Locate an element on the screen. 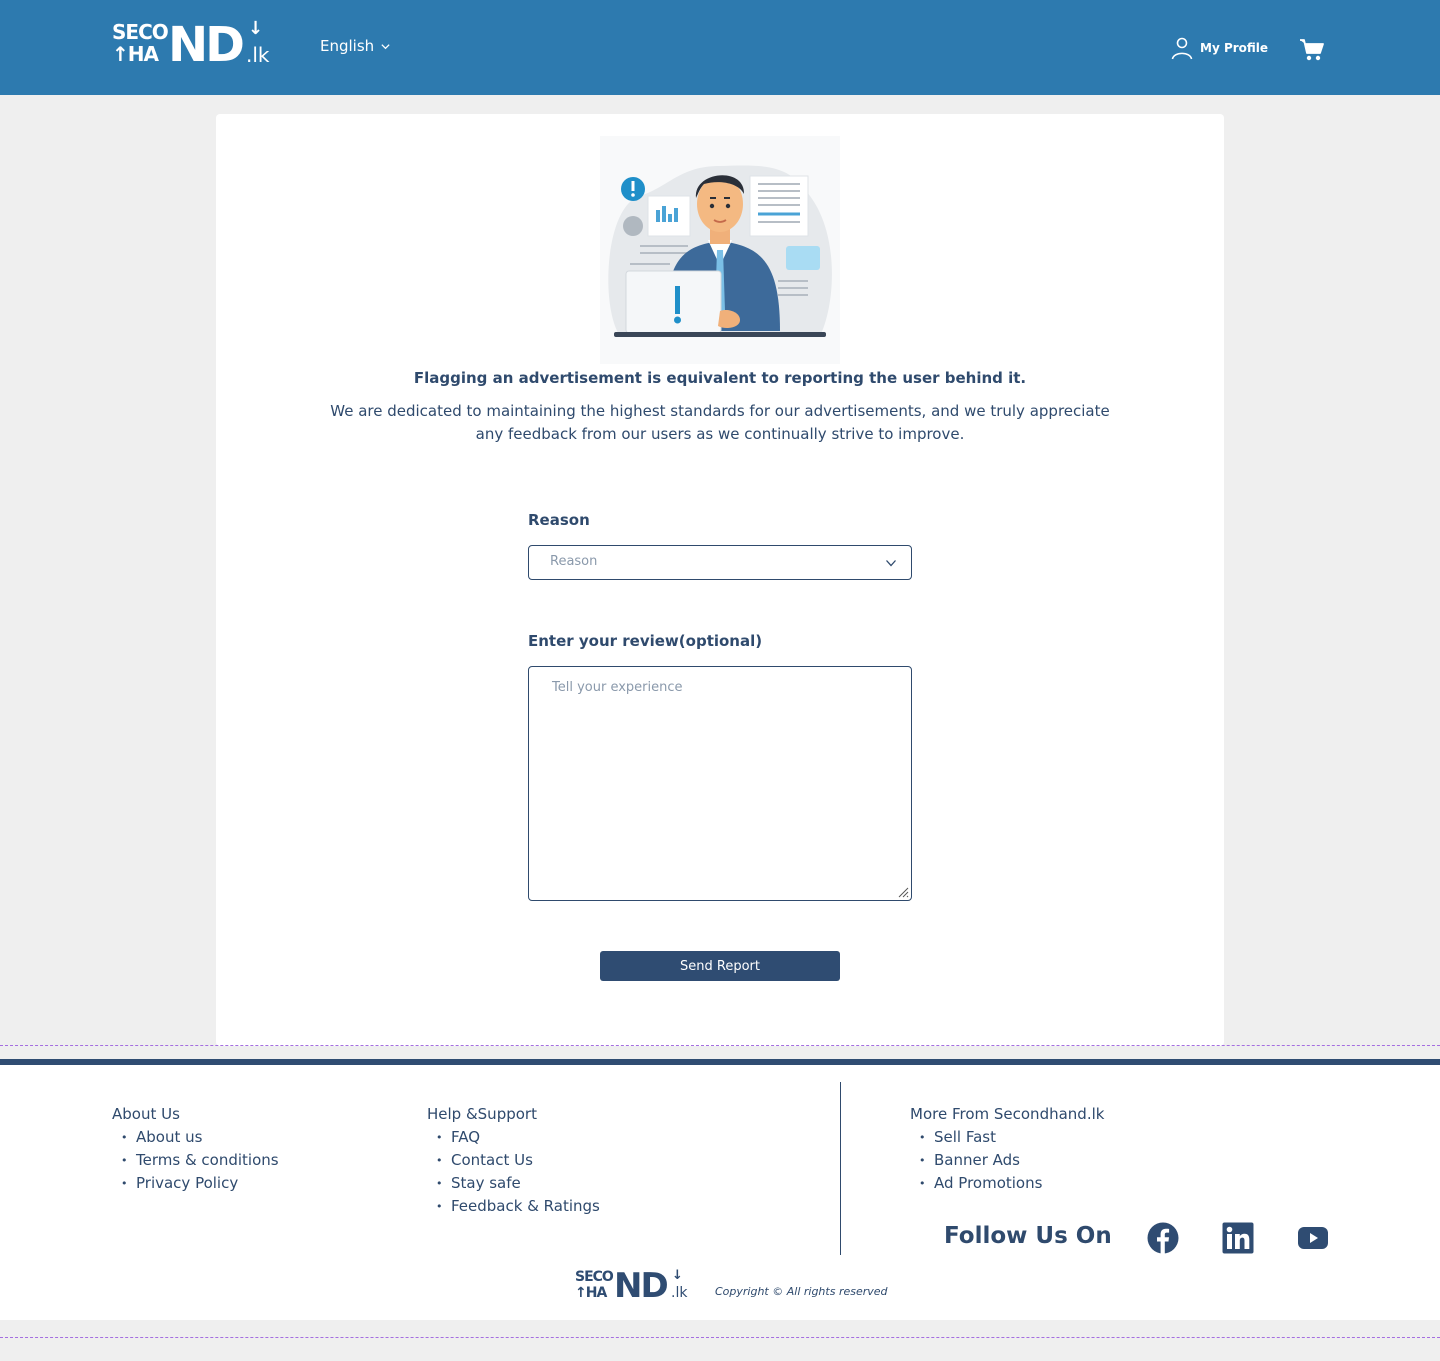 The height and width of the screenshot is (1361, 1440). copyright-text: Copyright © All rights reserved is located at coordinates (801, 1291).